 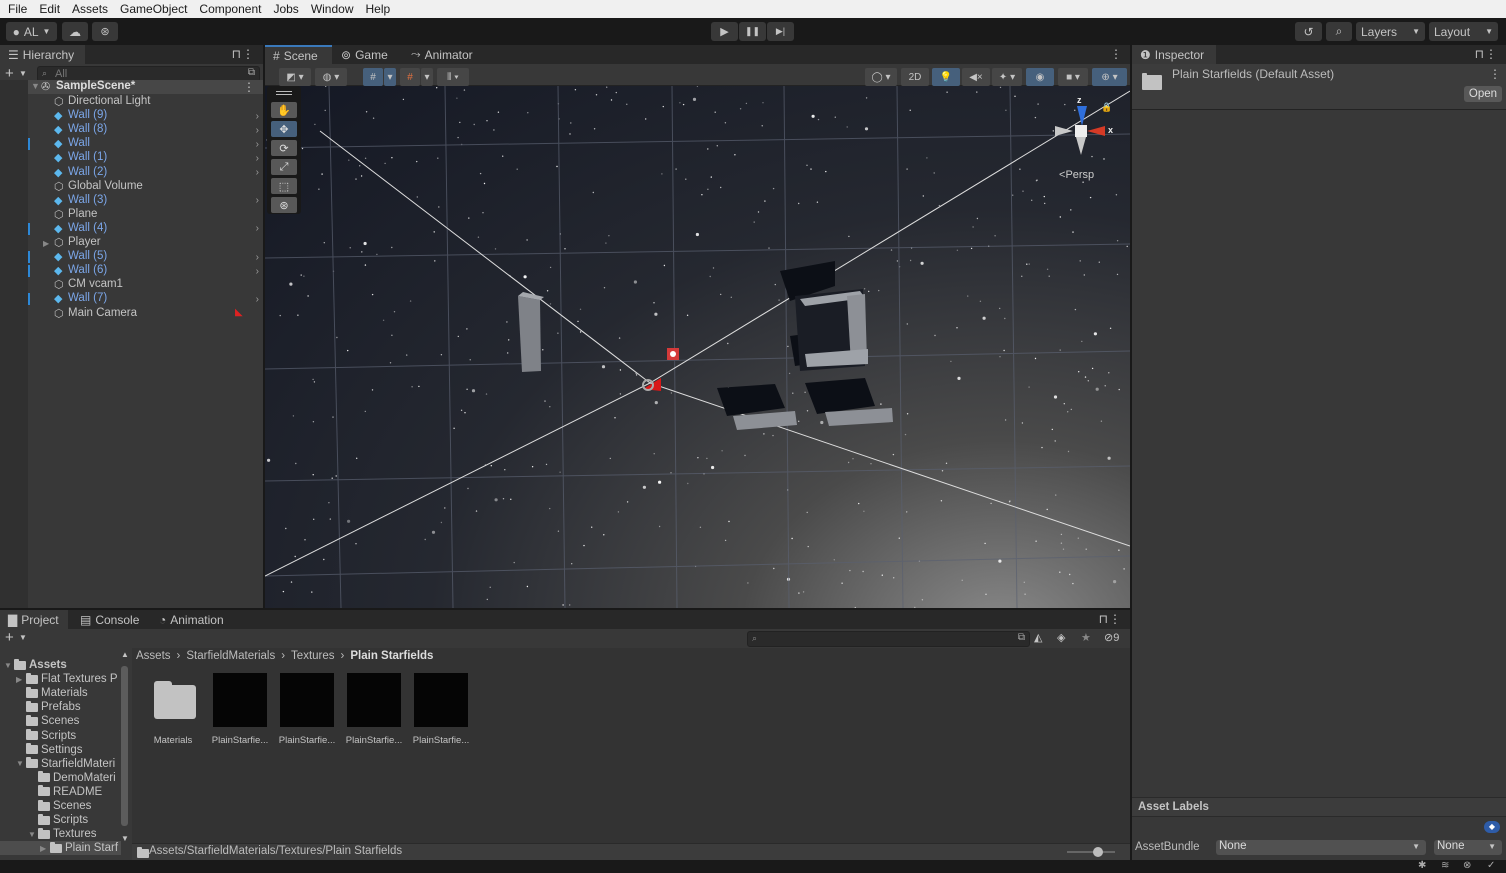 I want to click on drag-handle, so click(x=284, y=93).